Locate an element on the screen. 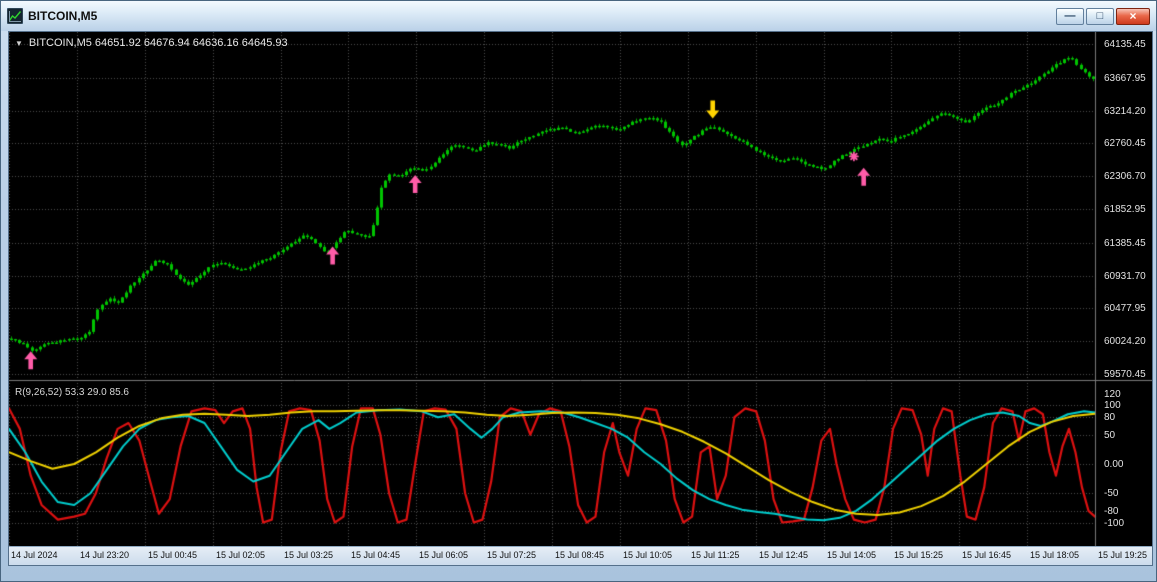 Image resolution: width=1157 pixels, height=582 pixels. time-axis-label: 15 Jul 14:05 is located at coordinates (852, 555).